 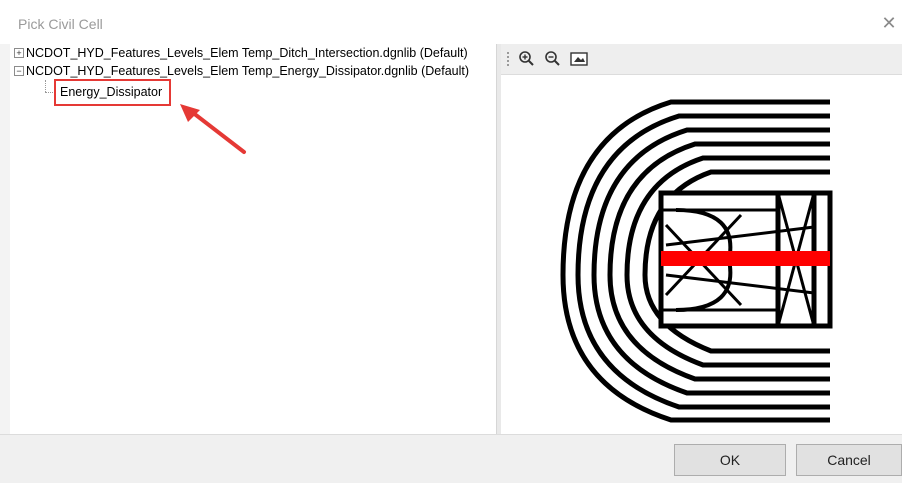 I want to click on fit-view-button, so click(x=579, y=59).